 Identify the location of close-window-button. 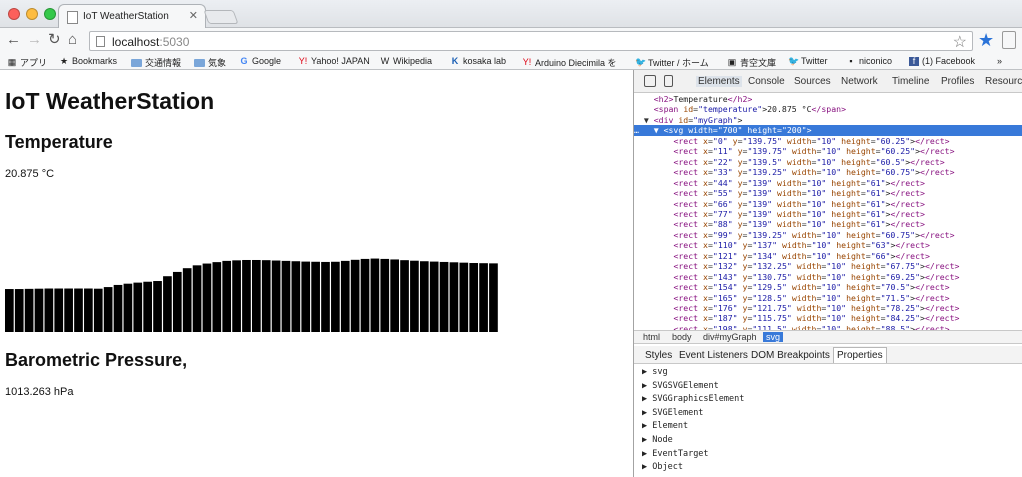
(14, 14).